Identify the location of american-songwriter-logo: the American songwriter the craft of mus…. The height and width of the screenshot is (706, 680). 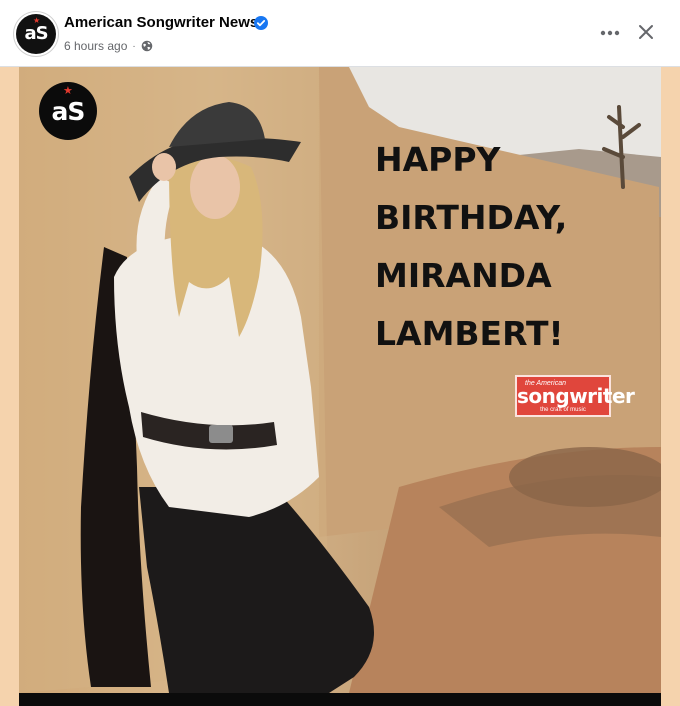
(575, 396).